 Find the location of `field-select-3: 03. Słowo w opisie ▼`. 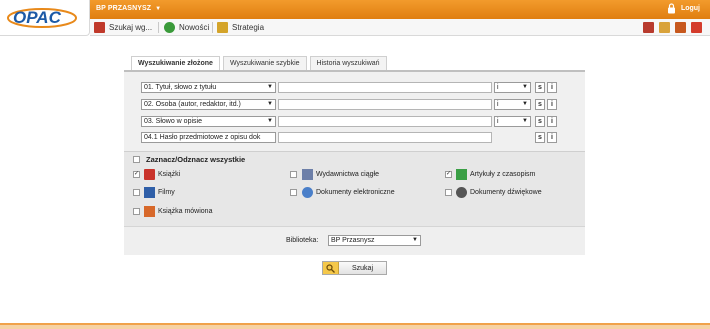

field-select-3: 03. Słowo w opisie ▼ is located at coordinates (208, 121).